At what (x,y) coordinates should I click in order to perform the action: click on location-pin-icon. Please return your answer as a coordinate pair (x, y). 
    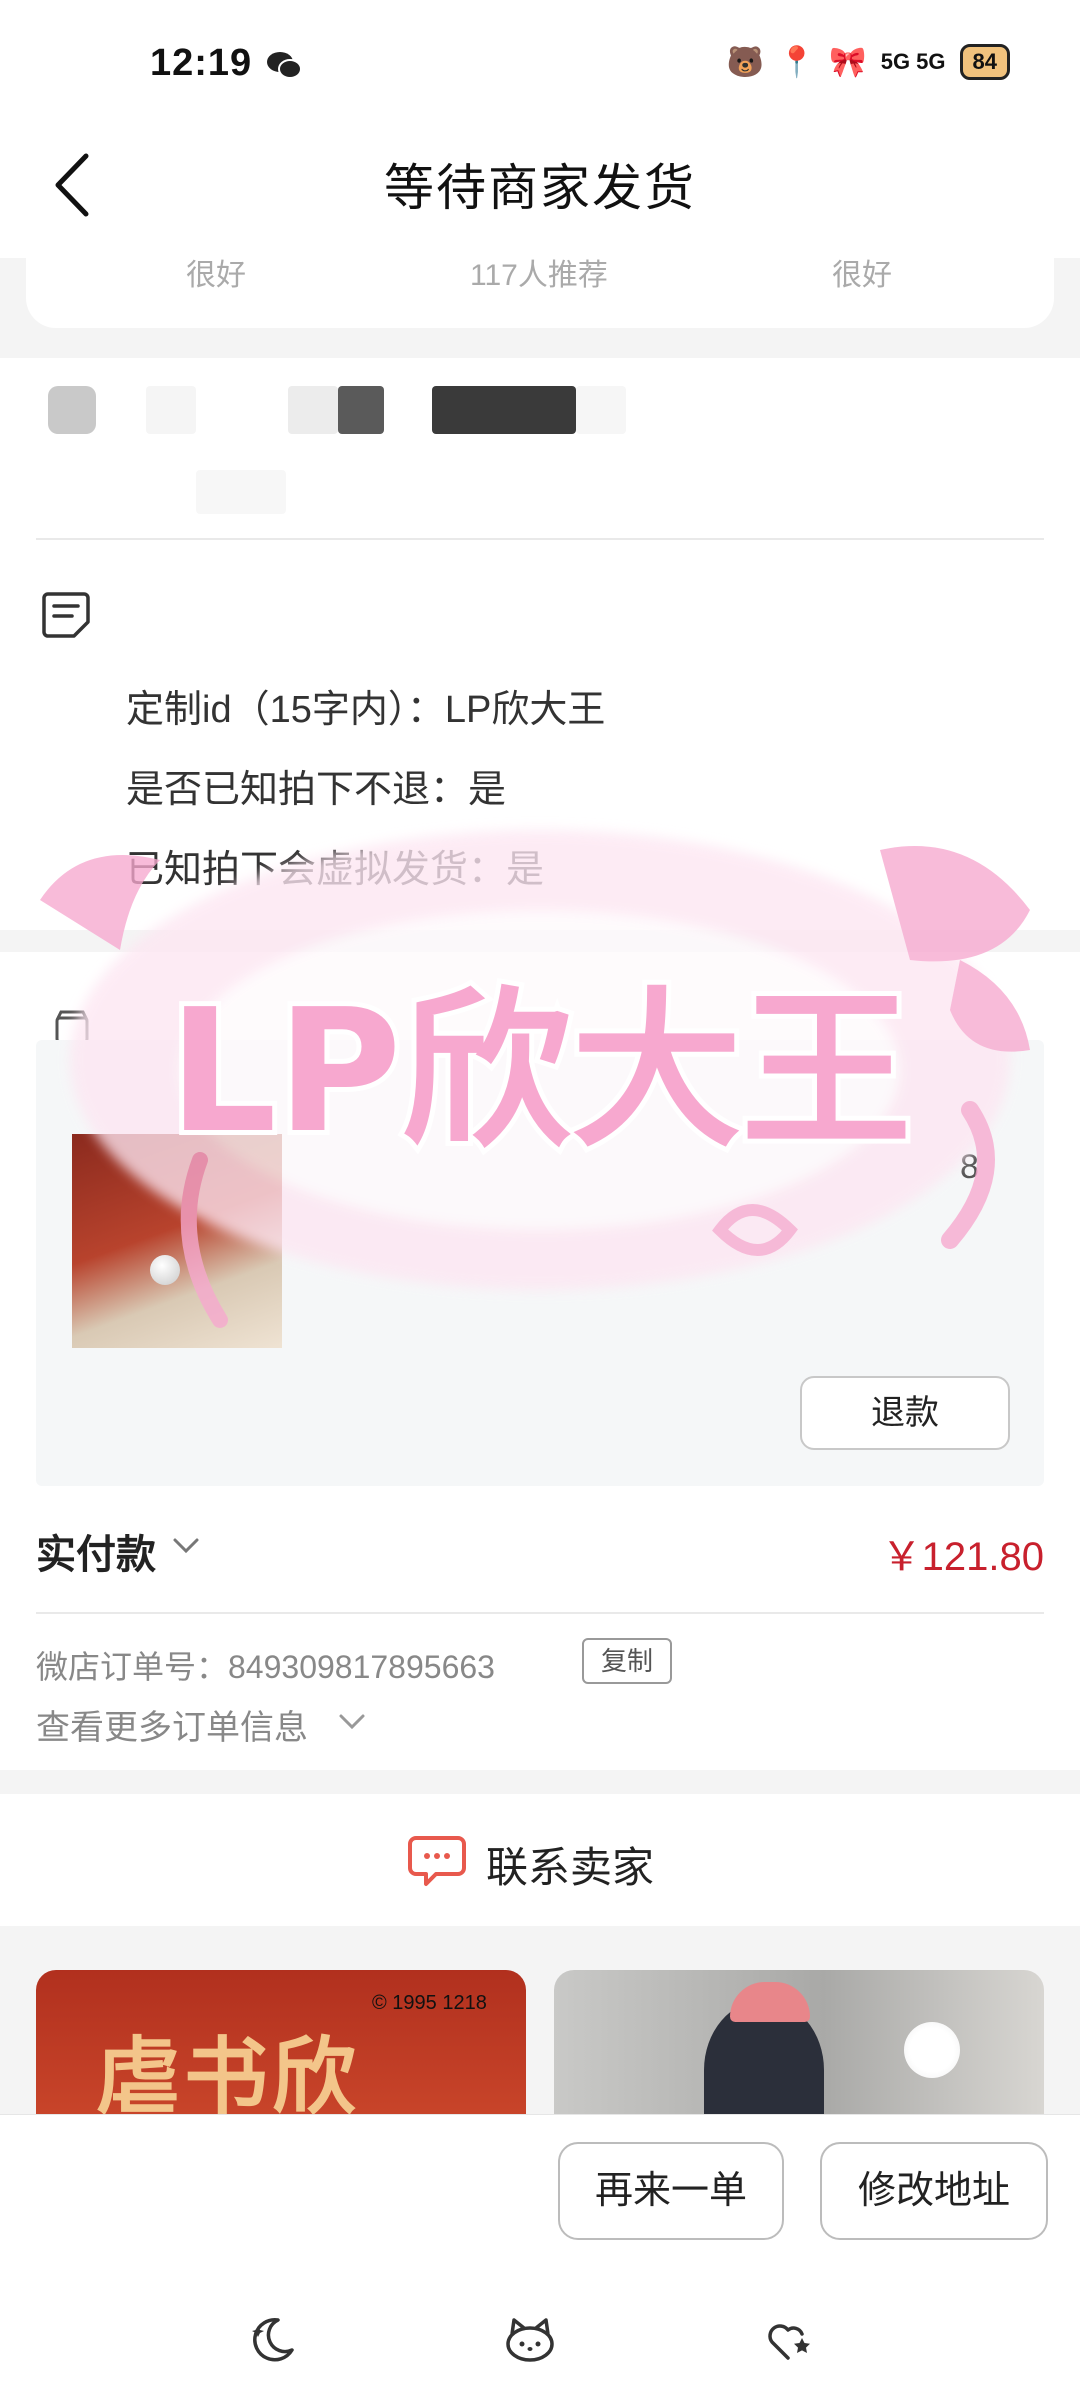
    Looking at the image, I should click on (72, 410).